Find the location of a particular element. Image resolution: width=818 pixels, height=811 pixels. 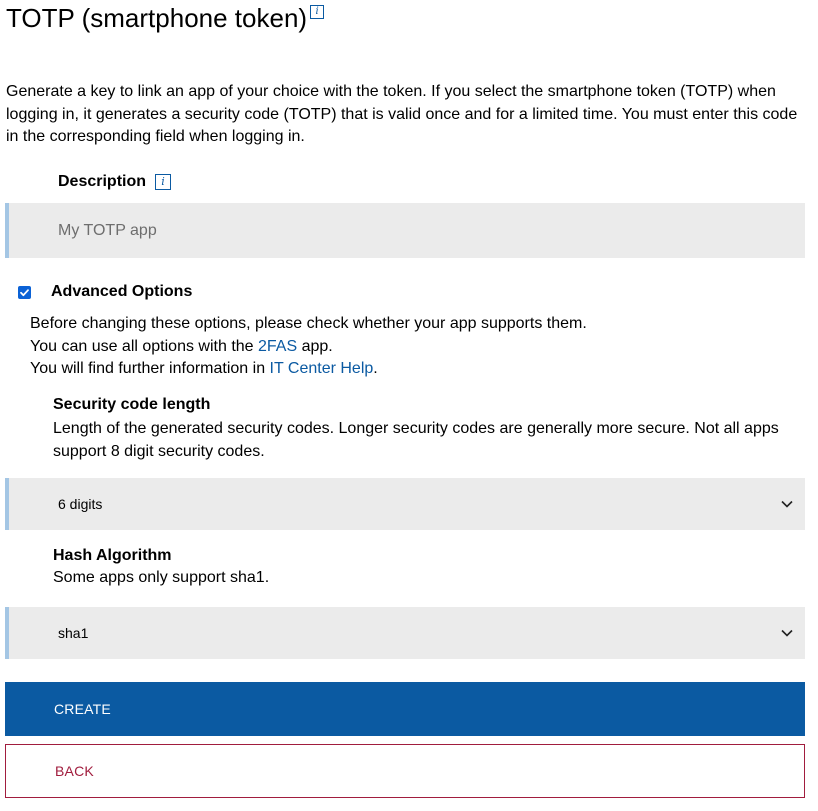

security-code-length-select: 6 digits is located at coordinates (405, 504).